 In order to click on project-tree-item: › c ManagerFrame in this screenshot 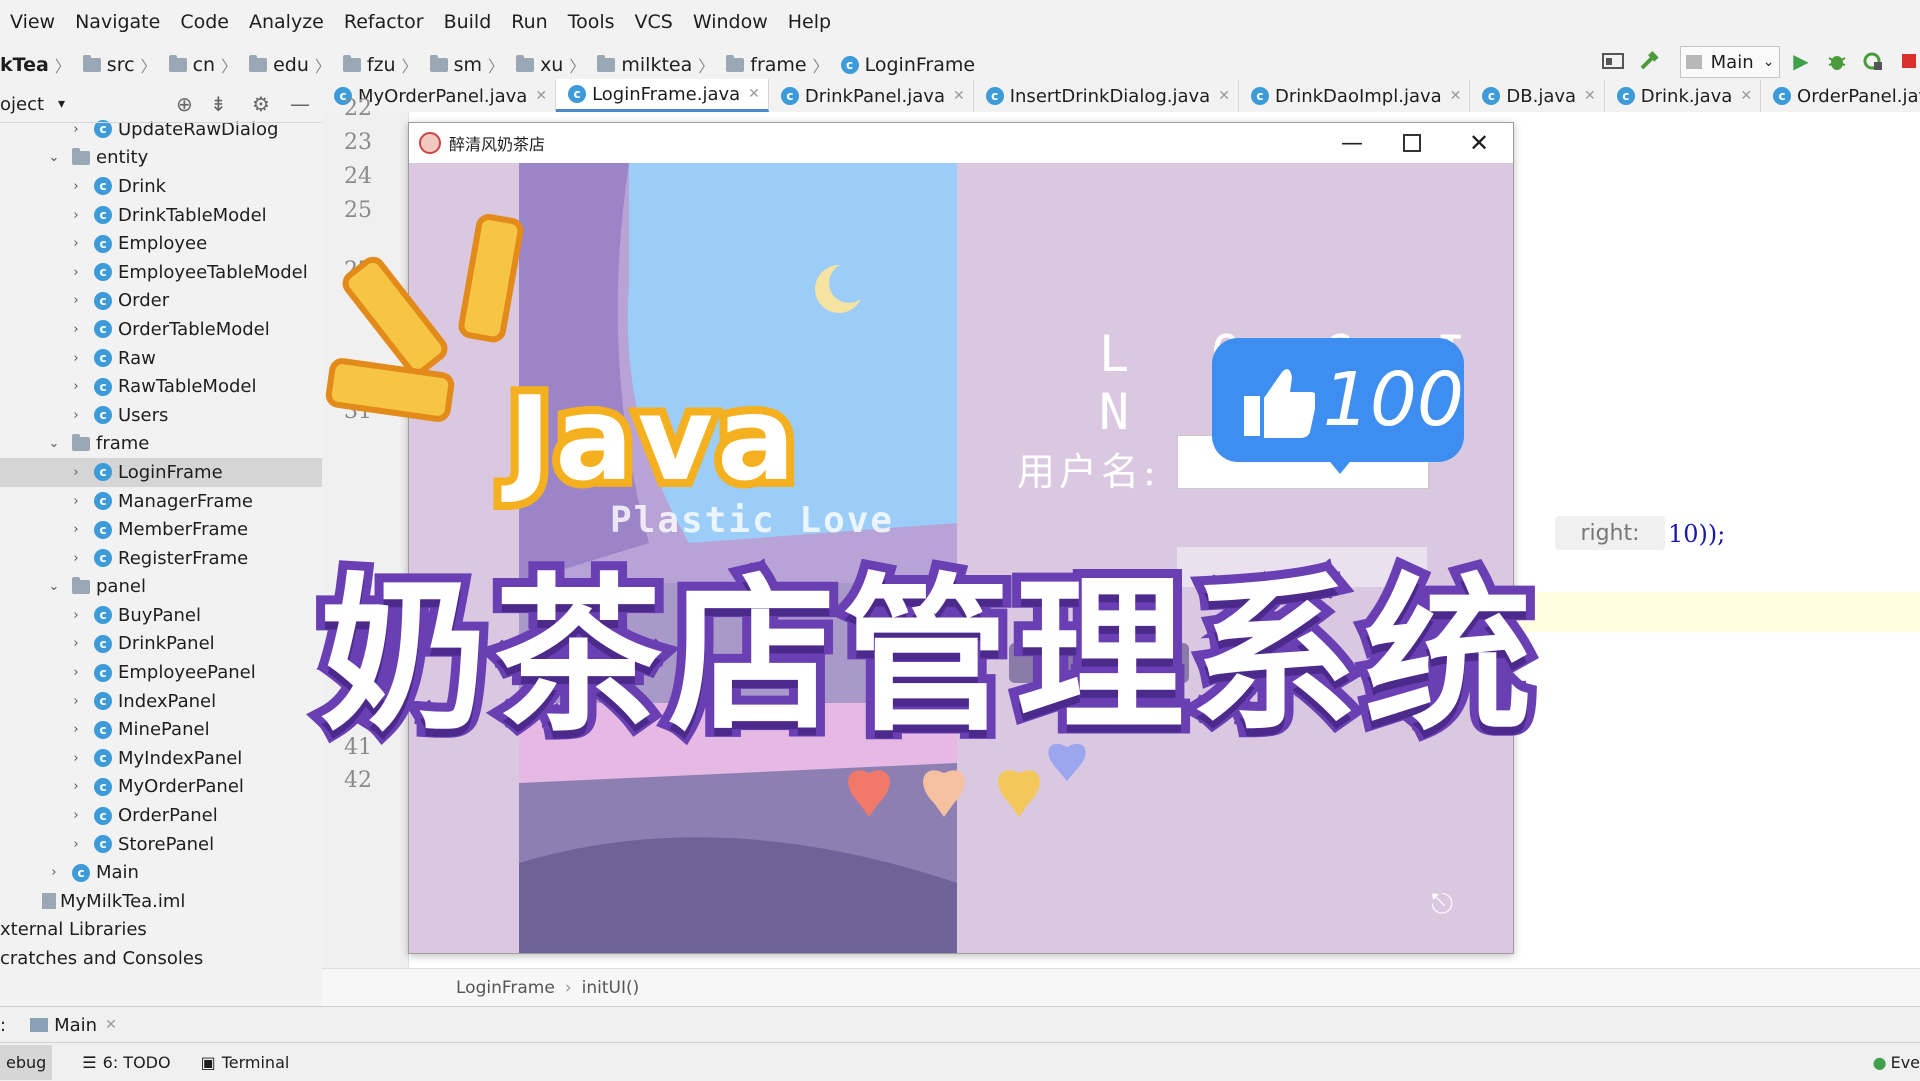, I will do `click(161, 501)`.